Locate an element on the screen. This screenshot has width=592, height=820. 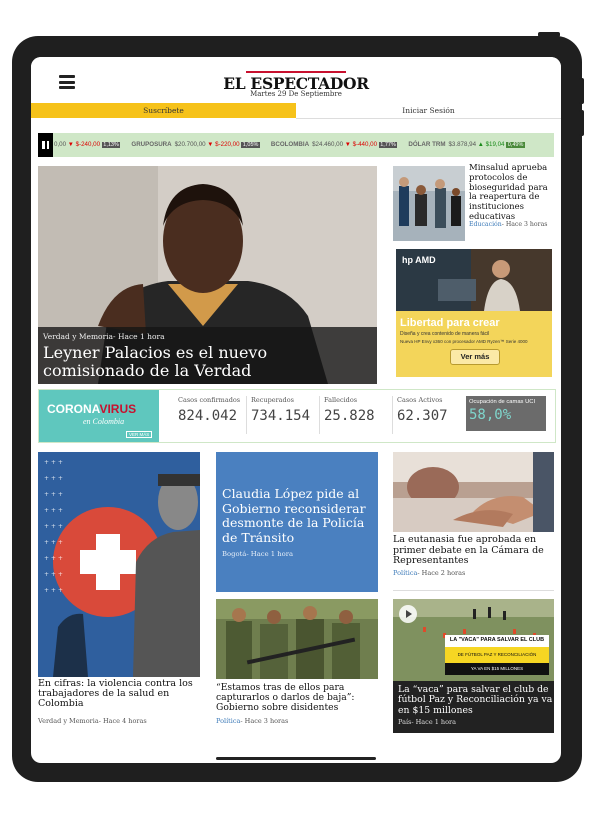
stat-deaths: Fallecidos 25.828 is located at coordinates (349, 410).